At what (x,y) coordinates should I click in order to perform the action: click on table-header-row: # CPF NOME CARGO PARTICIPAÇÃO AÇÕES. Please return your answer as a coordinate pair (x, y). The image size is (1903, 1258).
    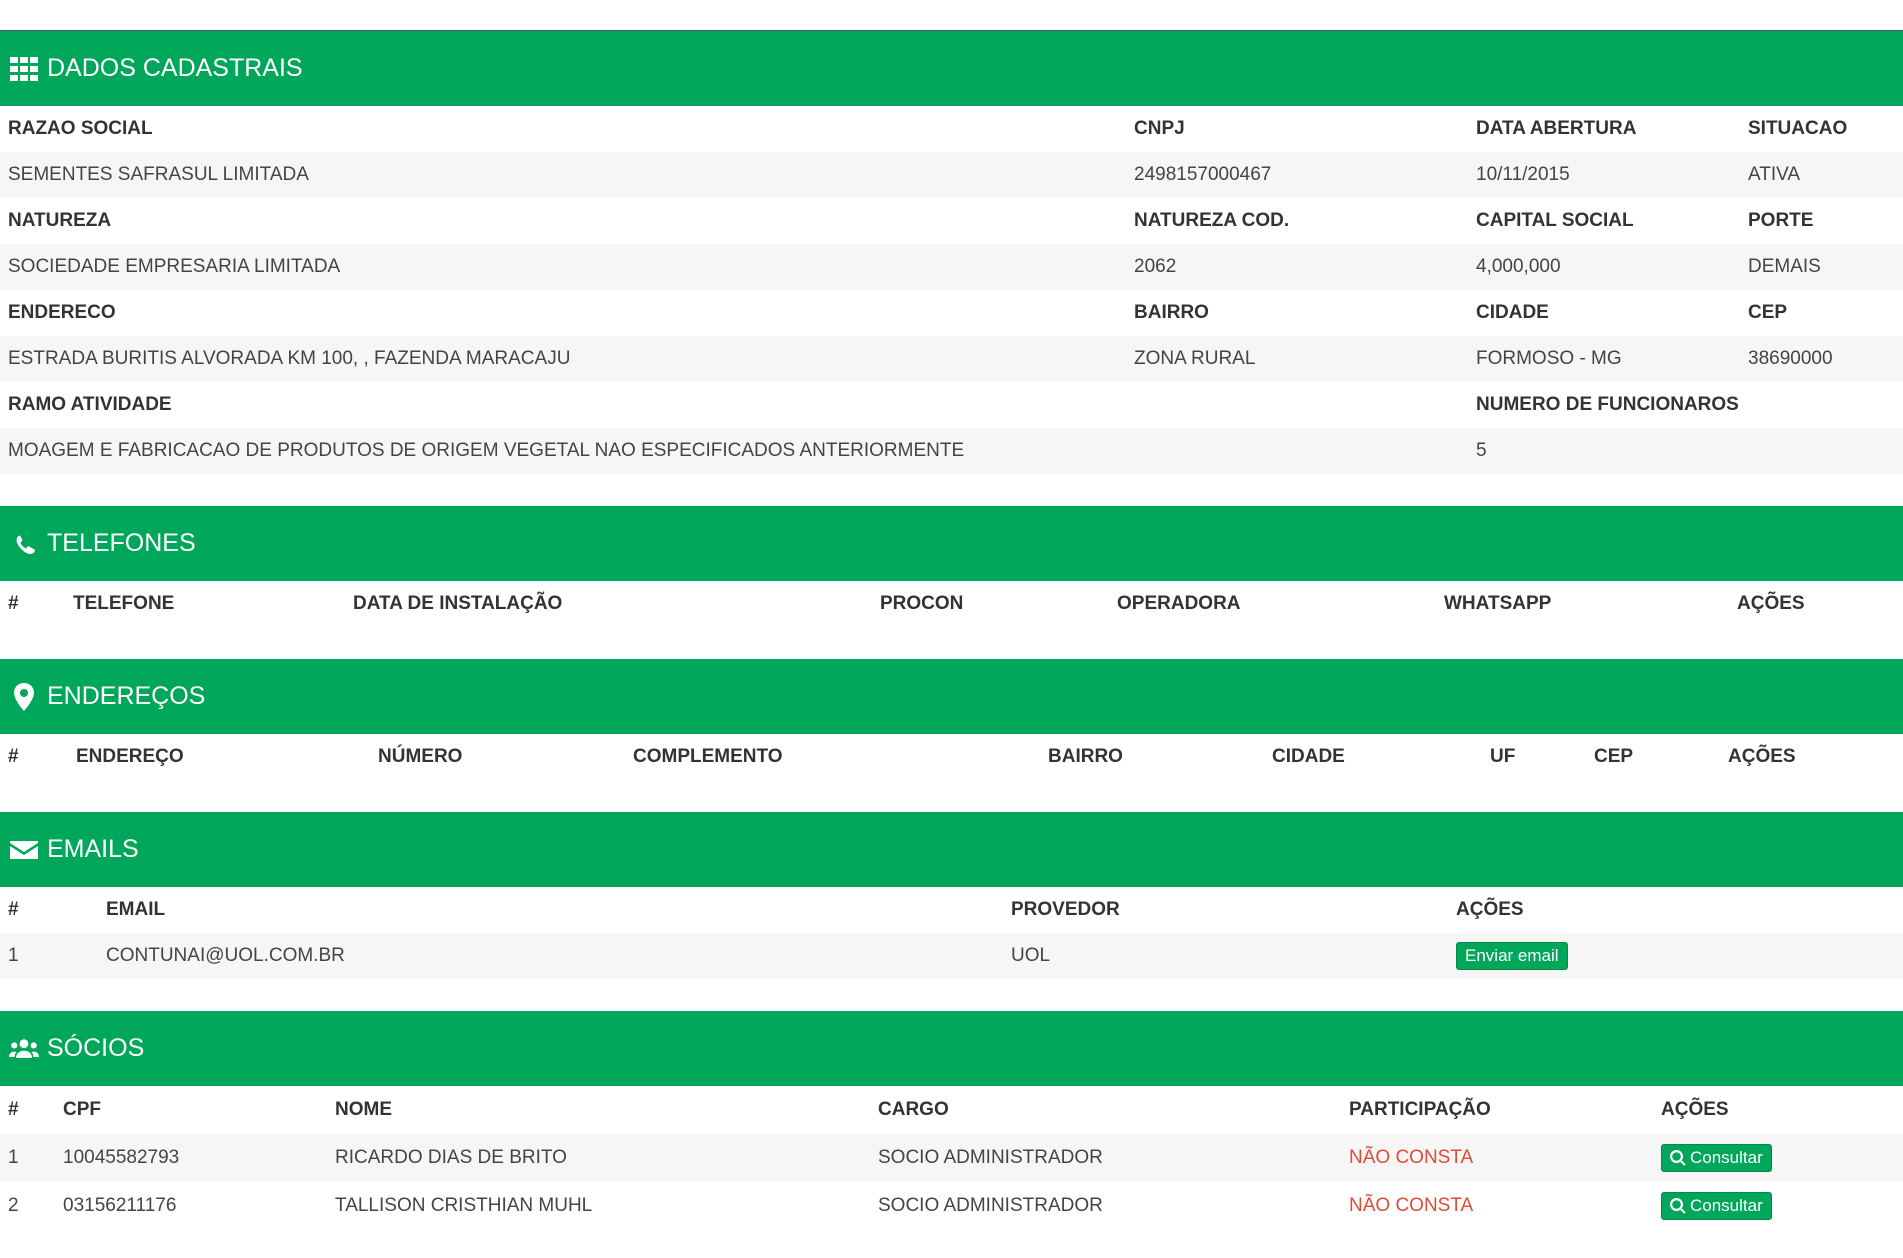
    Looking at the image, I should click on (951, 1110).